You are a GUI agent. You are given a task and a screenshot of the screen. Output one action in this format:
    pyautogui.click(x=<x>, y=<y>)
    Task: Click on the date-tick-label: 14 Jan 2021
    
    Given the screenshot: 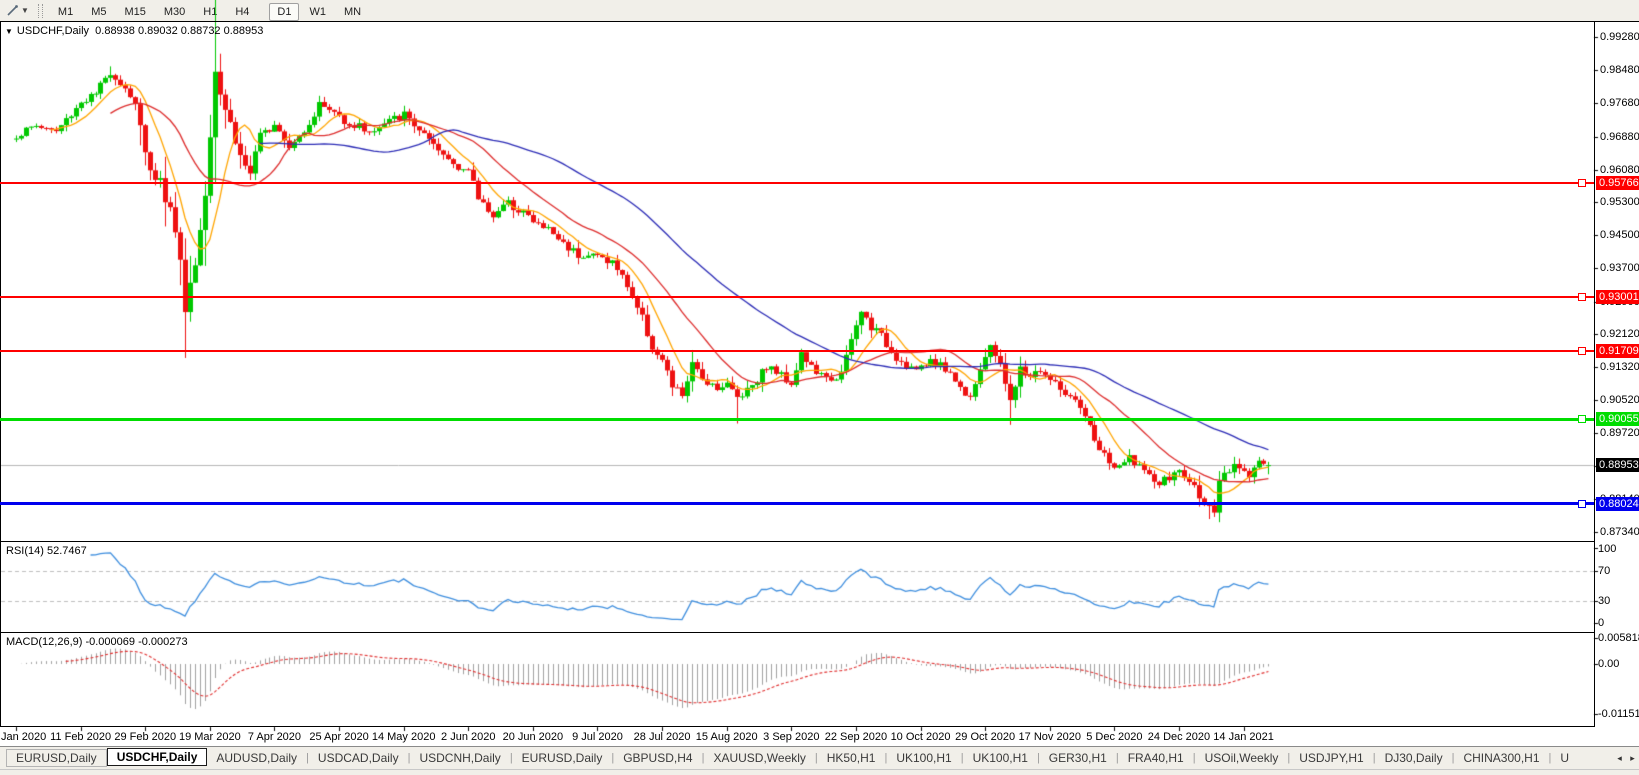 What is the action you would take?
    pyautogui.click(x=1243, y=737)
    